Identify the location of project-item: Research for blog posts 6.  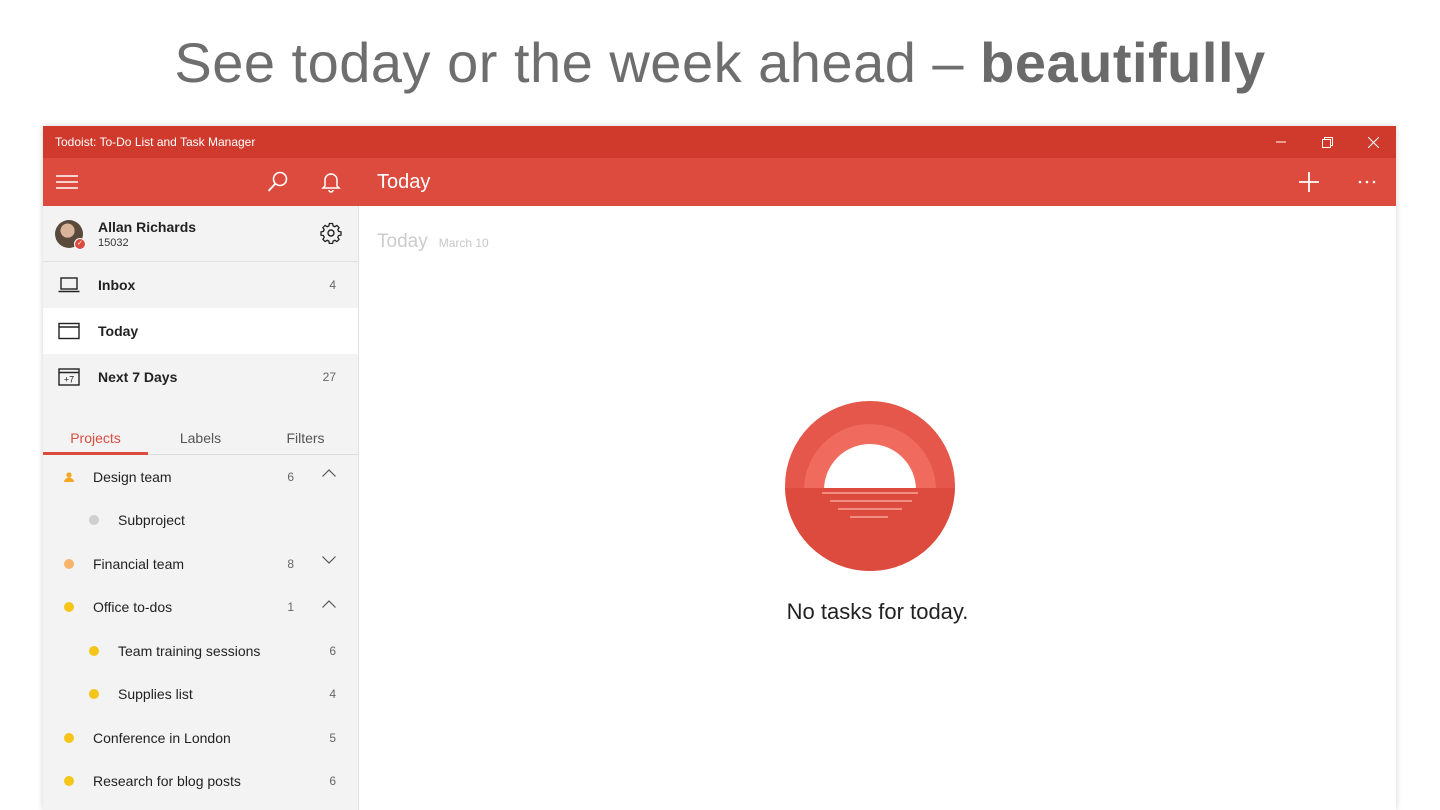
(200, 782).